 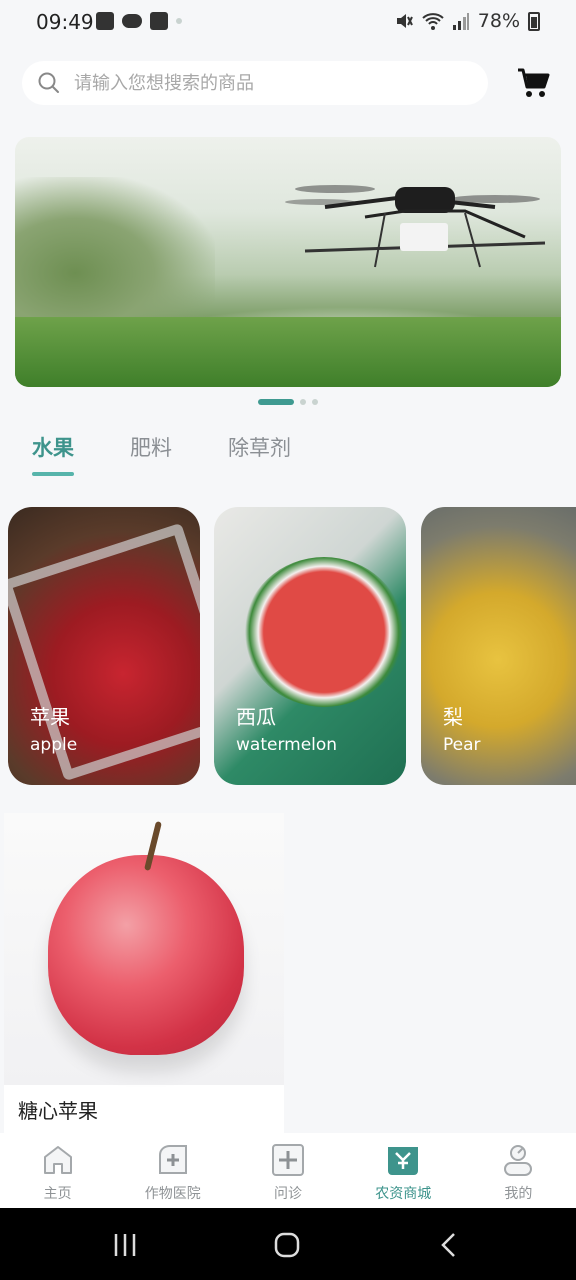 I want to click on home-button-icon, so click(x=287, y=1245).